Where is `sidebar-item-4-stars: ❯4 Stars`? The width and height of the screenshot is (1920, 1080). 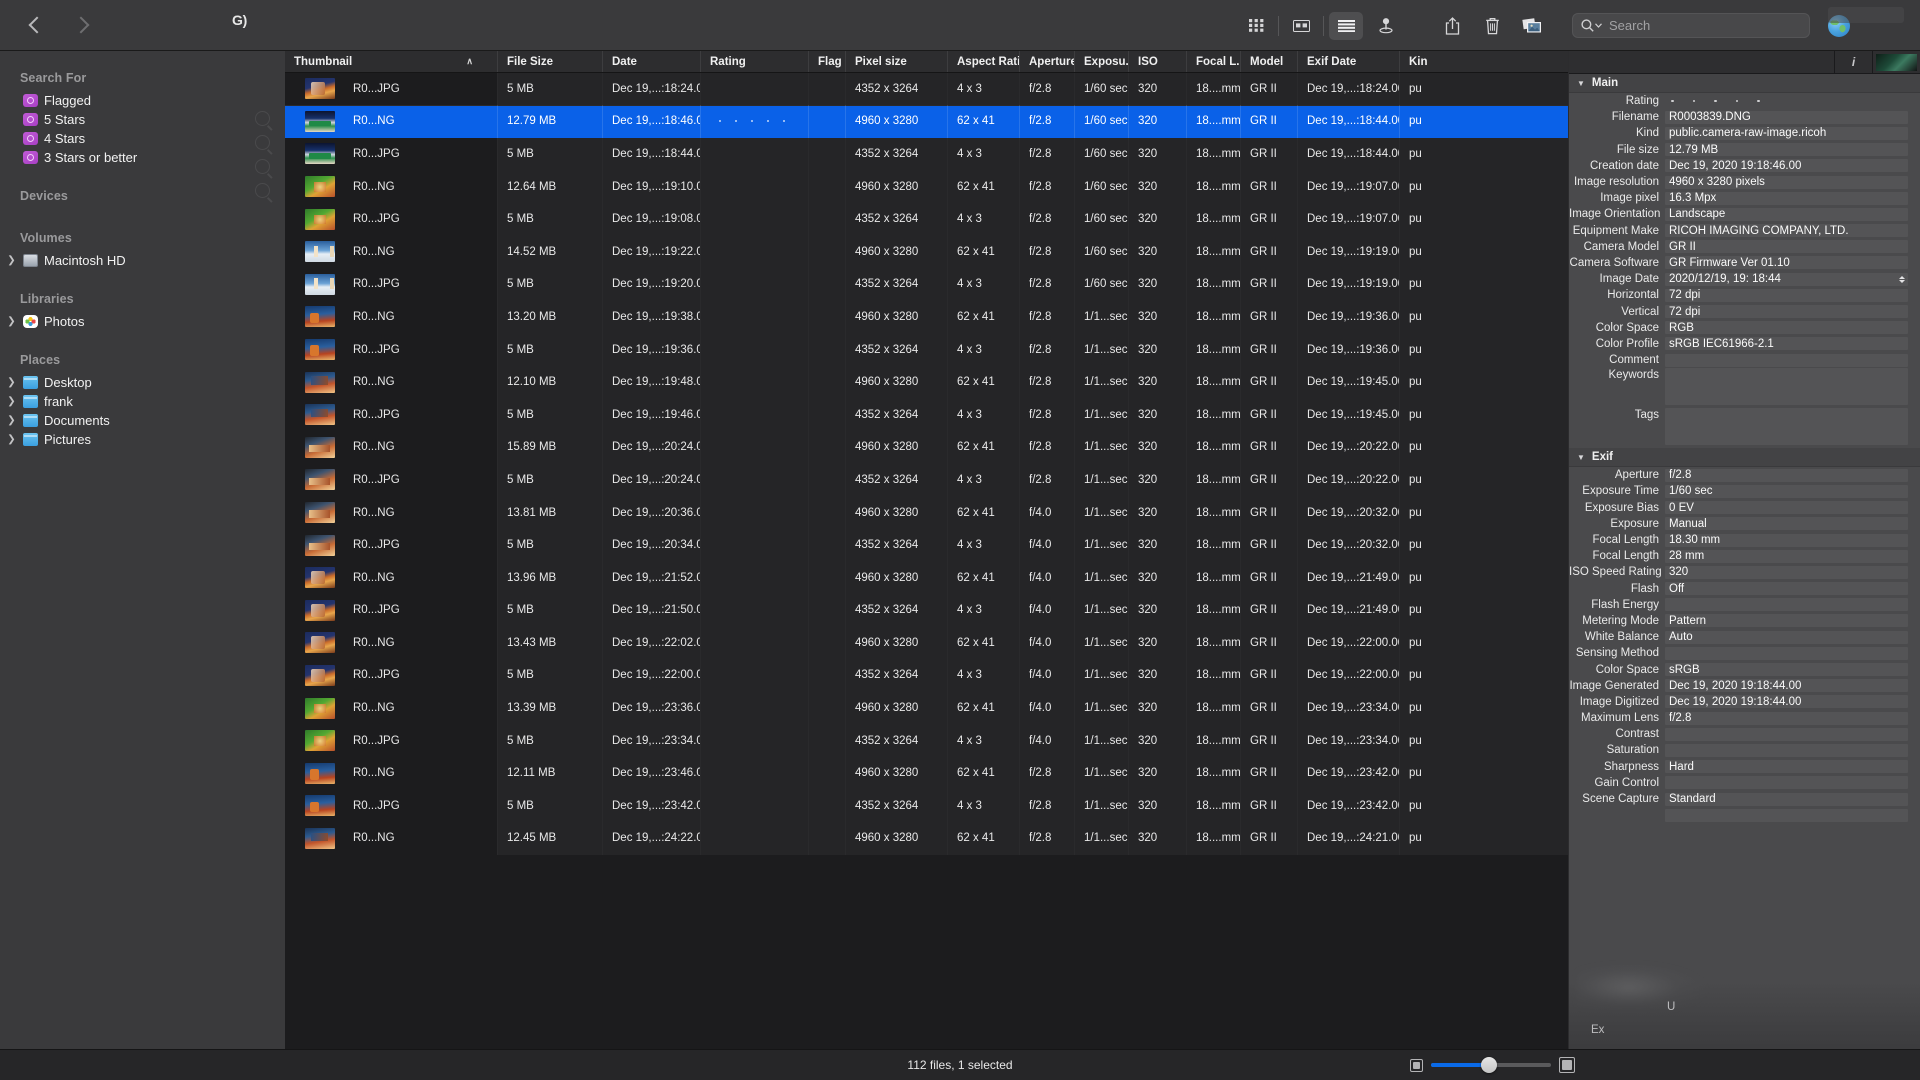
sidebar-item-4-stars: ❯4 Stars is located at coordinates (142, 138).